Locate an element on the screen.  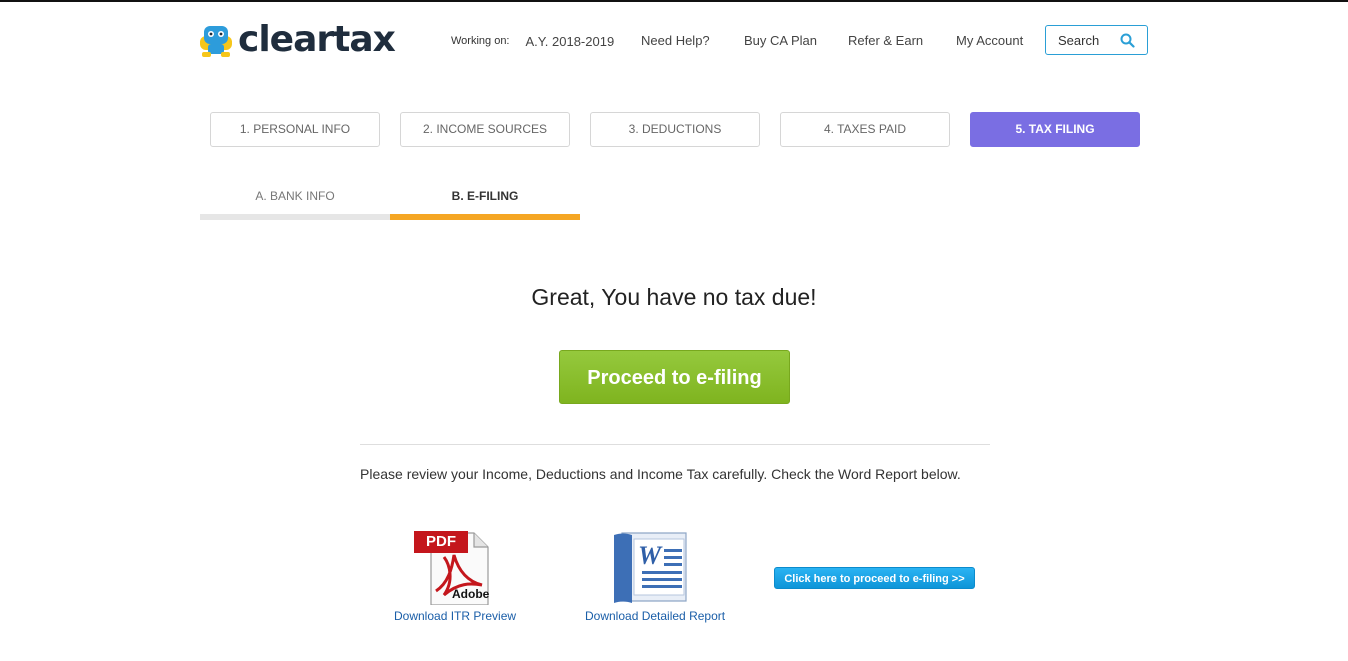
working-on: Working on: A.Y. 2018-2019 is located at coordinates (532, 41).